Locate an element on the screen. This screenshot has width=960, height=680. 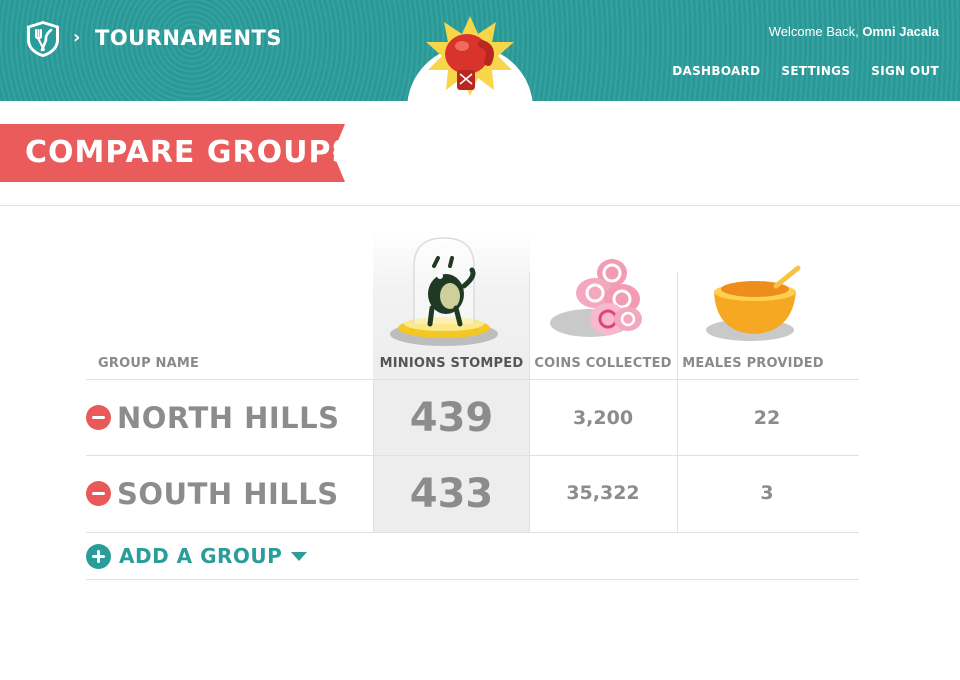
table-row: SOUTH HILLS 433 35,322 3 is located at coordinates (472, 494).